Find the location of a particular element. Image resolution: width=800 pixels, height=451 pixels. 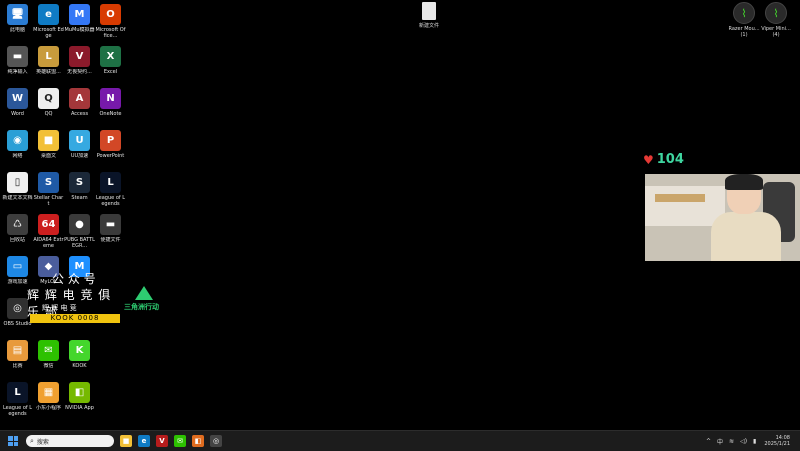

desktop-icon: ▤ 比赛 is located at coordinates (17, 359).